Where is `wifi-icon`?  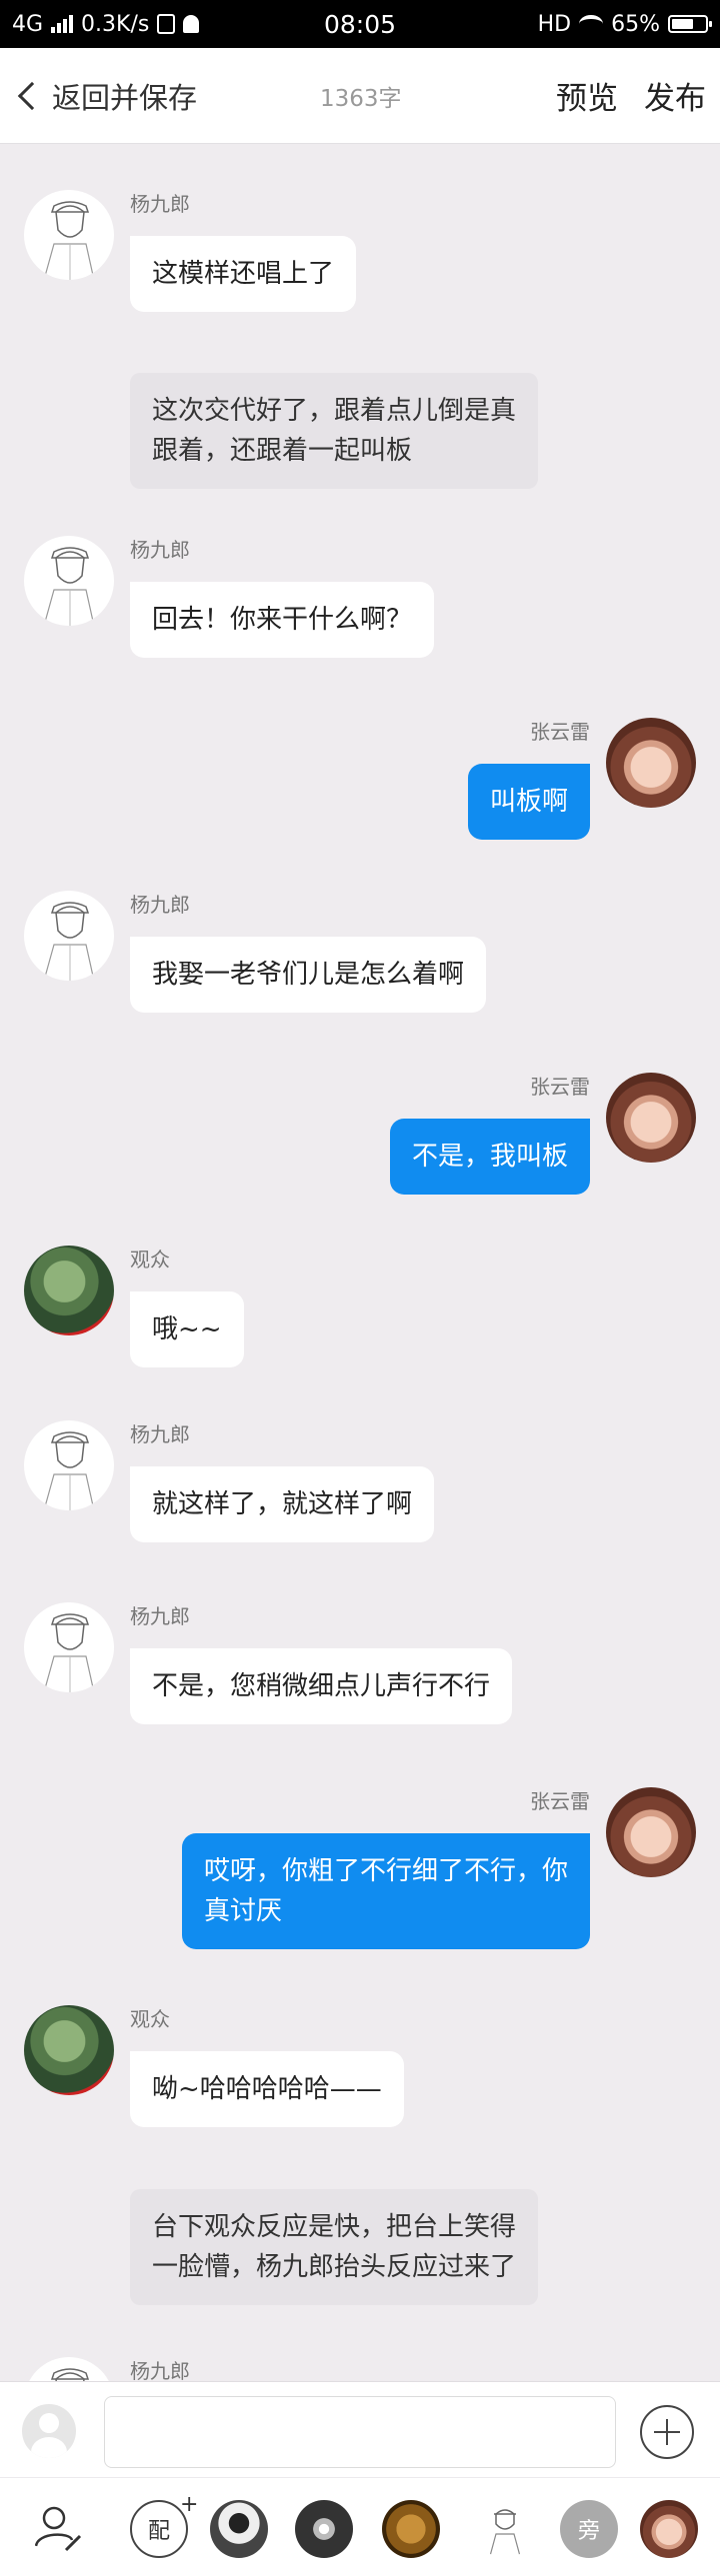 wifi-icon is located at coordinates (591, 24).